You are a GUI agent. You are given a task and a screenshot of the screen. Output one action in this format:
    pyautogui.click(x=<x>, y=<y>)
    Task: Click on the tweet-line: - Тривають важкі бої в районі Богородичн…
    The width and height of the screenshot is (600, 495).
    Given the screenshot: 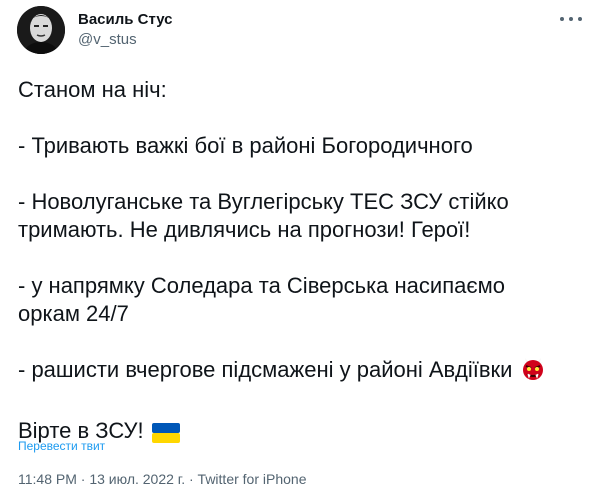 What is the action you would take?
    pyautogui.click(x=245, y=145)
    